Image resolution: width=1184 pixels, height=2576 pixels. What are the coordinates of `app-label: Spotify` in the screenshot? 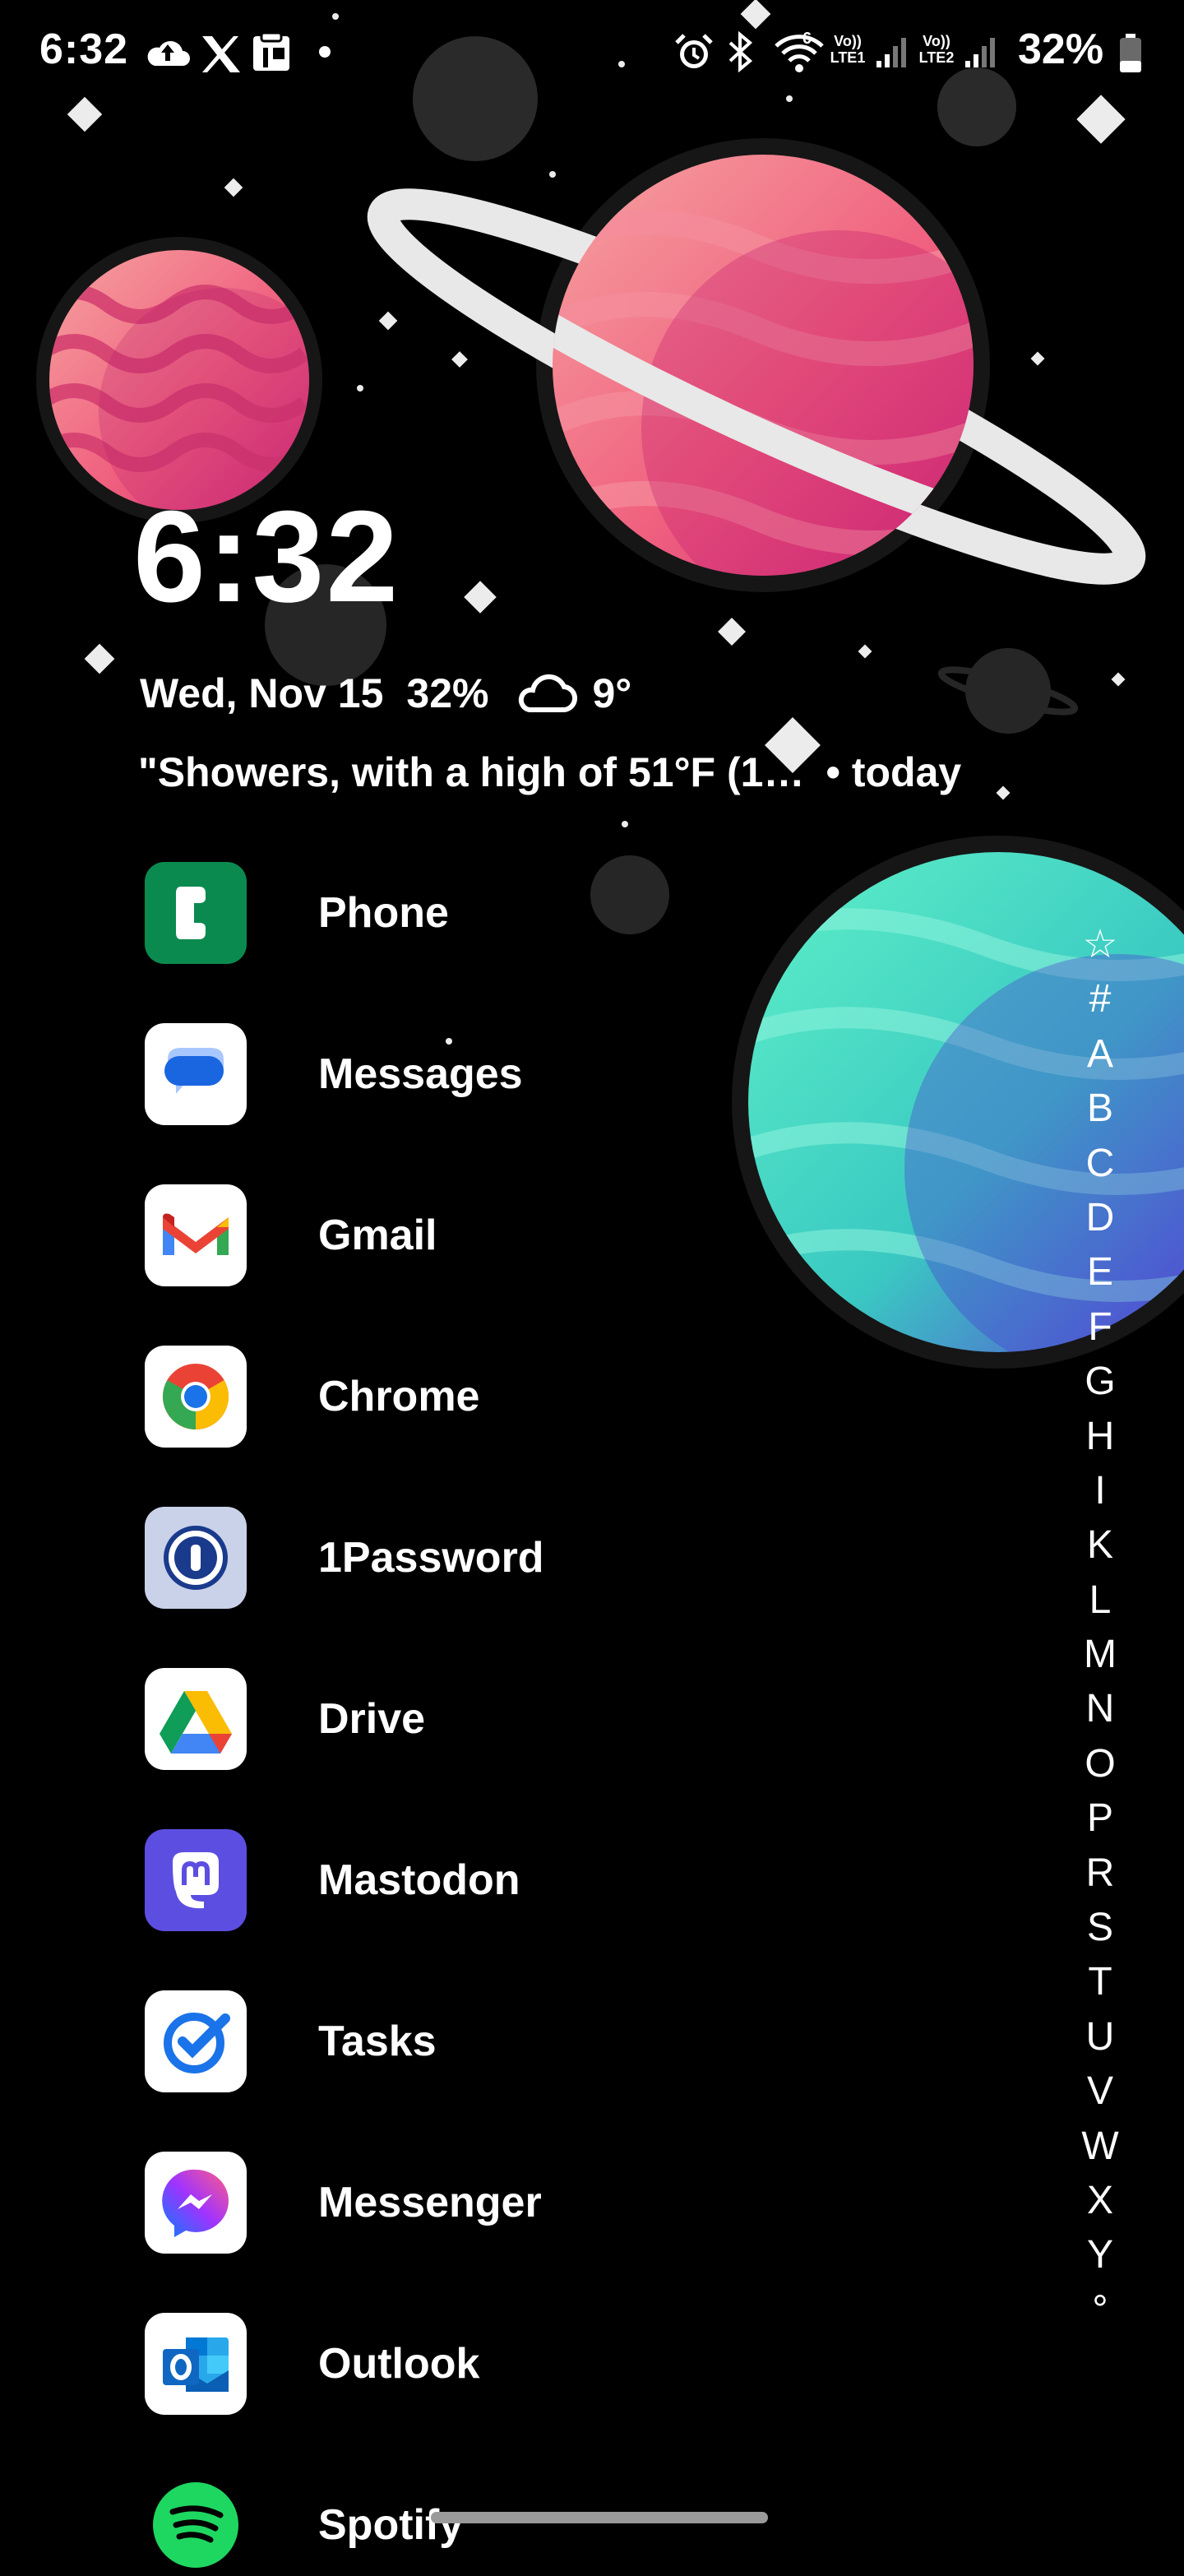 It's located at (391, 2525).